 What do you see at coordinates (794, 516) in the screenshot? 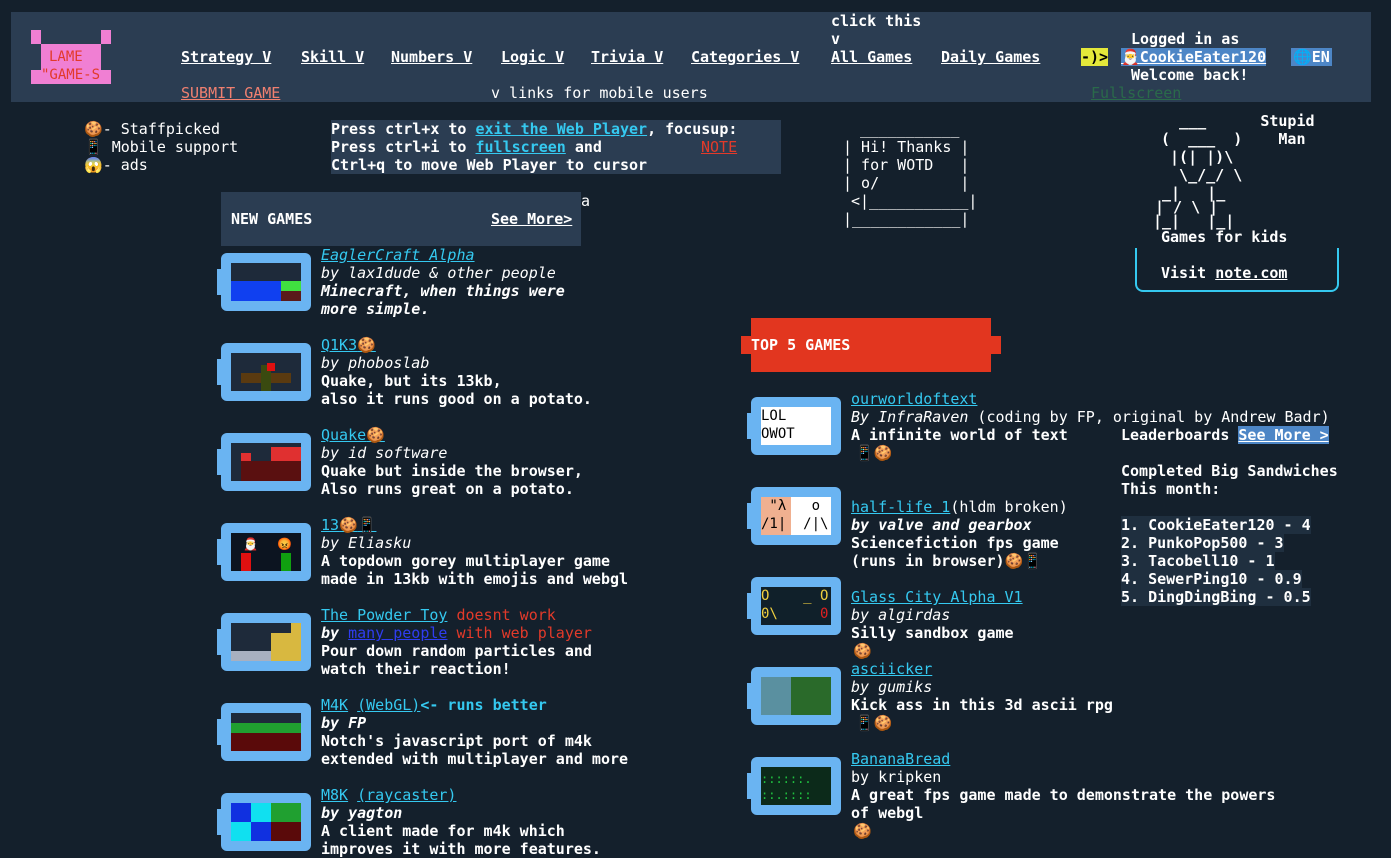
I see `thumb-half-life: "λ o /1| /|\` at bounding box center [794, 516].